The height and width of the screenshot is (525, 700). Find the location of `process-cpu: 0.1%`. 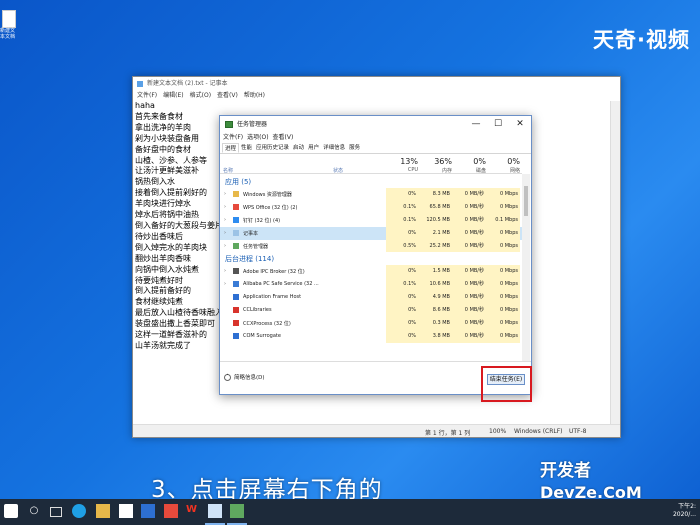

process-cpu: 0.1% is located at coordinates (402, 285).